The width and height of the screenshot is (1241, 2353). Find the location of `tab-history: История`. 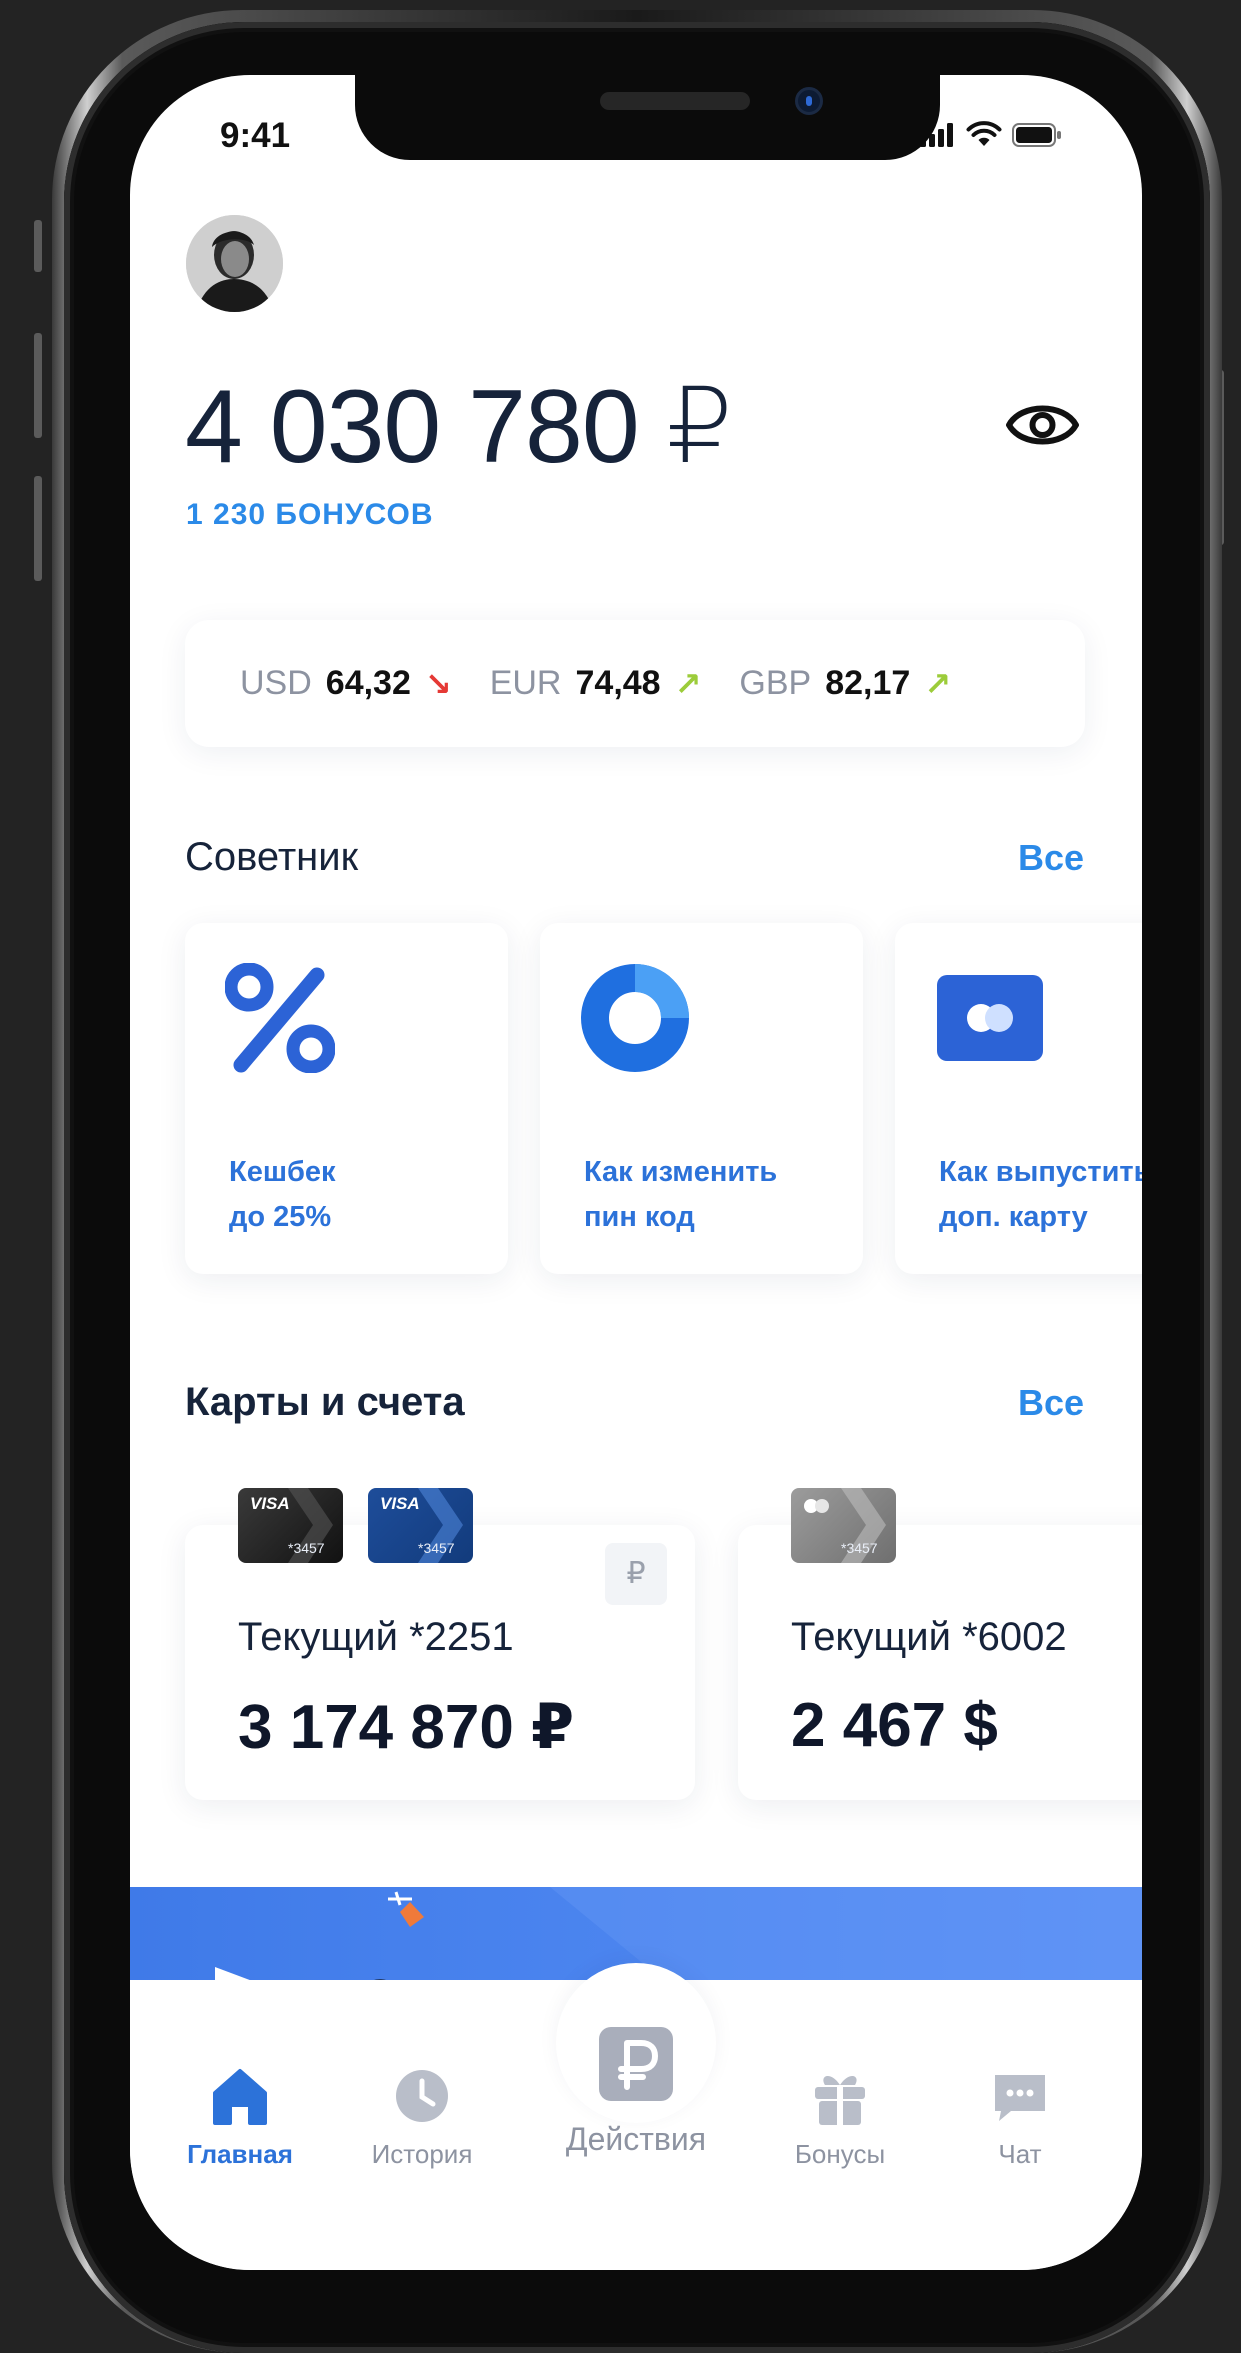

tab-history: История is located at coordinates (422, 2117).